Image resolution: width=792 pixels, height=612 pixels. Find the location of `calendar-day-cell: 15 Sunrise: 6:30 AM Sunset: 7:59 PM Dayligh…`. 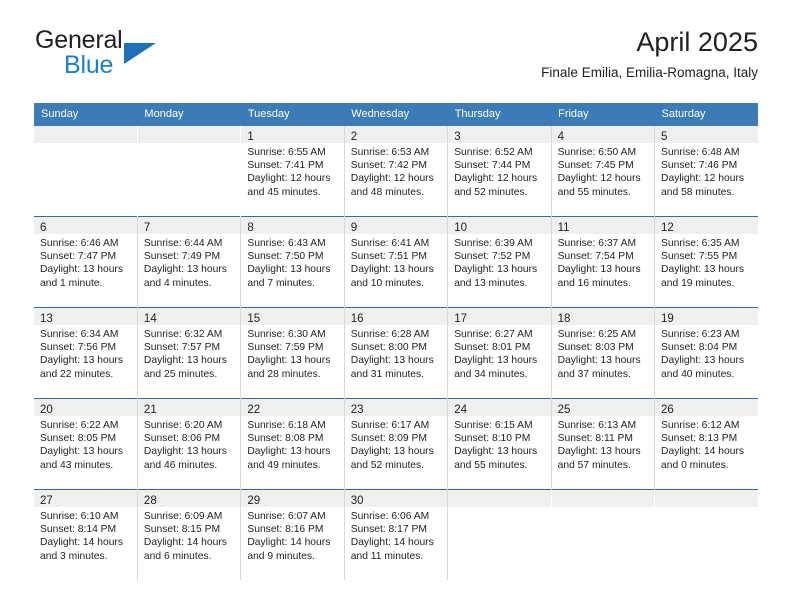

calendar-day-cell: 15 Sunrise: 6:30 AM Sunset: 7:59 PM Dayligh… is located at coordinates (292, 353).